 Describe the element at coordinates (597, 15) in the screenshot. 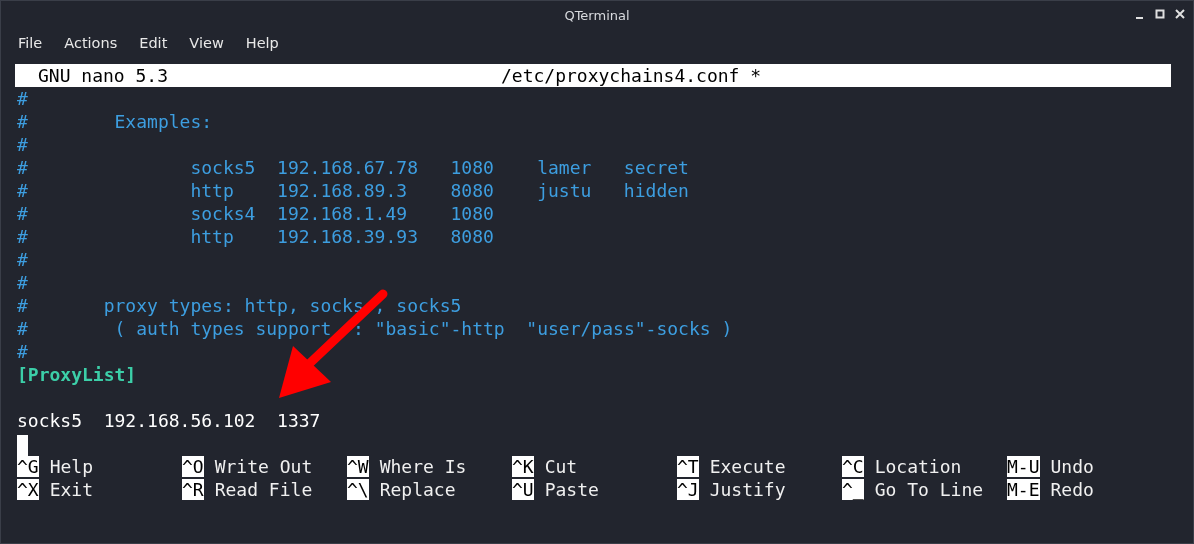

I see `window-title: QTerminal` at that location.